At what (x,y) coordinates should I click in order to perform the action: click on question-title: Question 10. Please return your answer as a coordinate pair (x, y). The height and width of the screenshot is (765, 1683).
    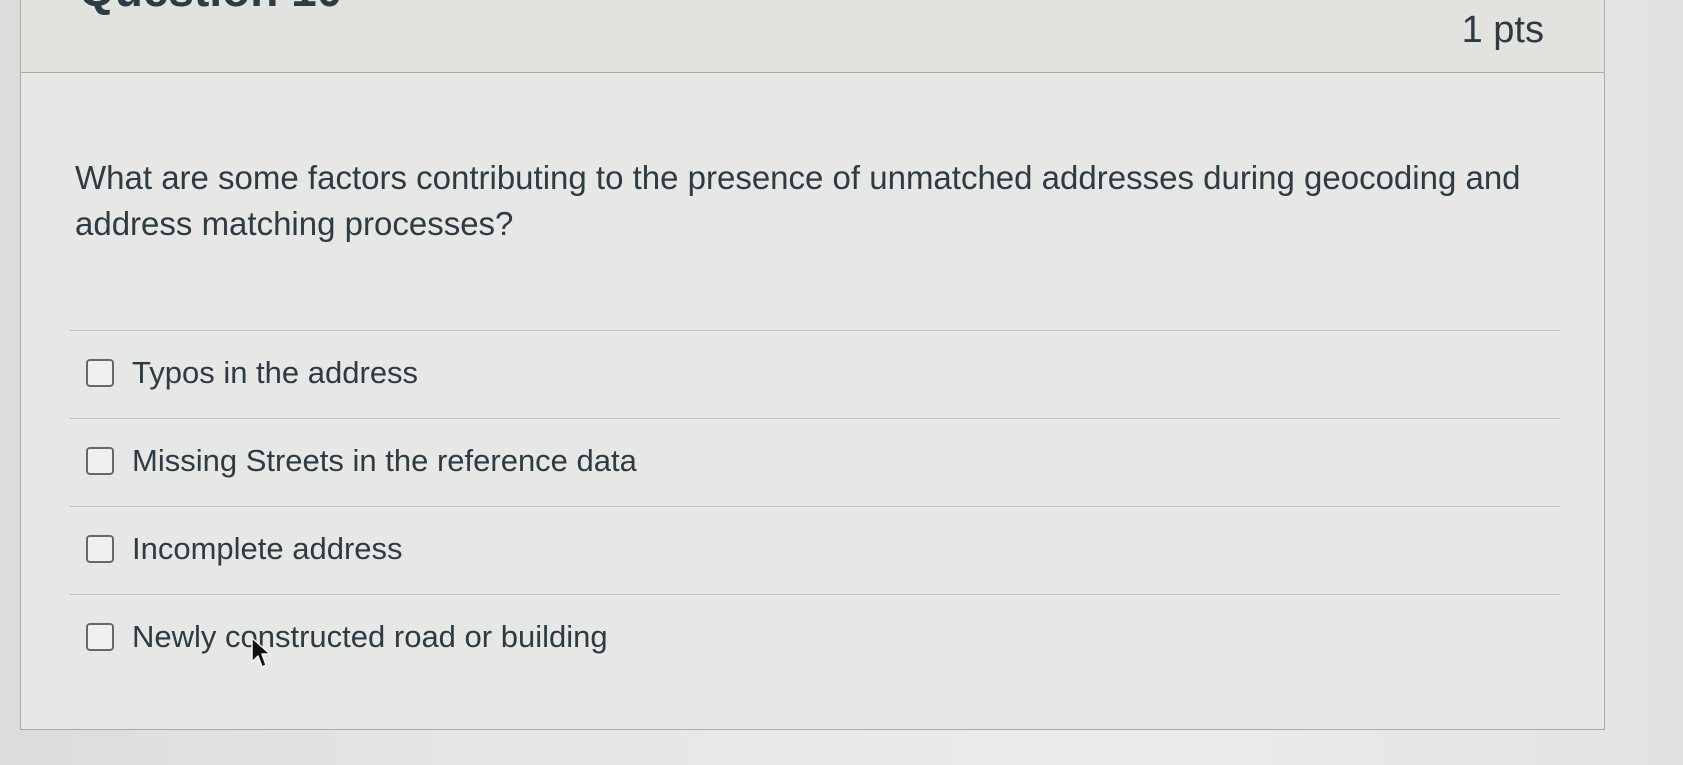
    Looking at the image, I should click on (210, 8).